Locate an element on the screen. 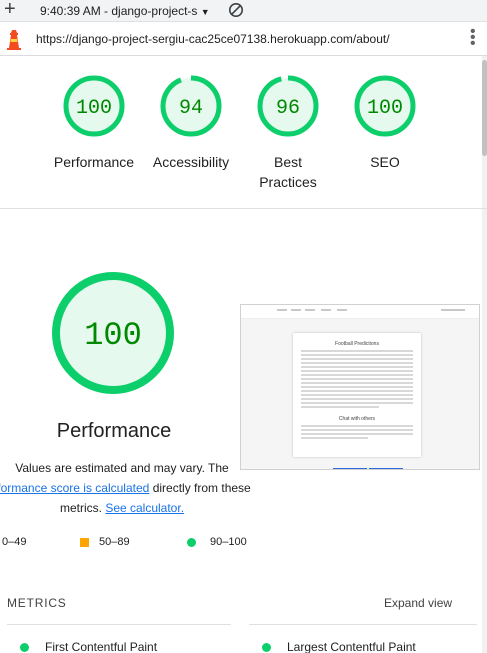 This screenshot has width=487, height=653. metric-label: First Contentful Paint is located at coordinates (101, 646).